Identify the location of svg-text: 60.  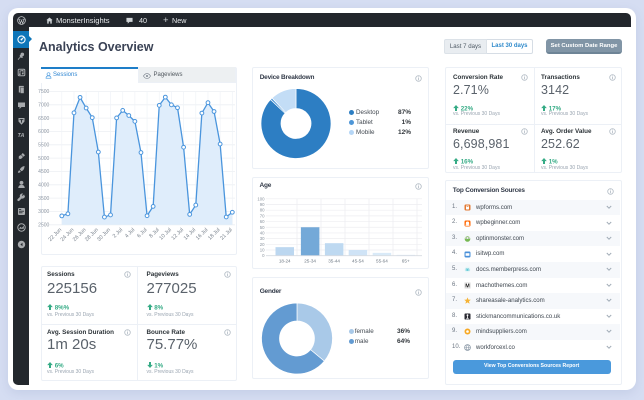
(262, 221).